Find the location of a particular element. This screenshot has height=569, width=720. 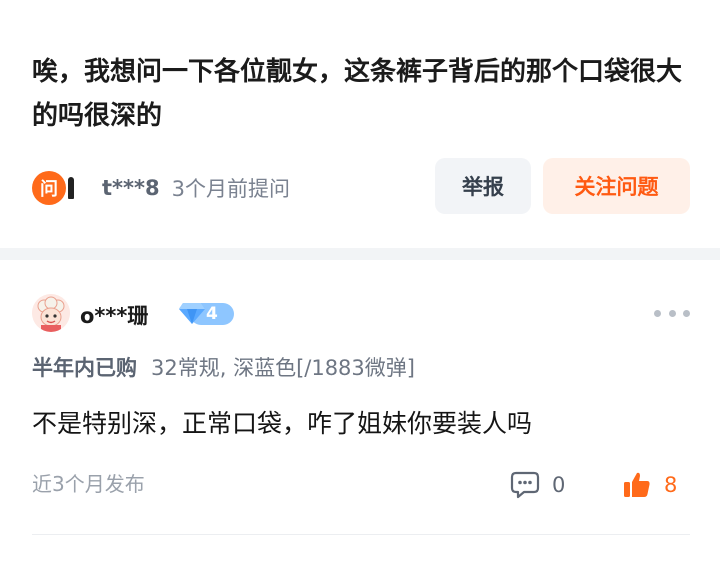

product-spec: 32常规, 深蓝色[/1883微弹] is located at coordinates (283, 368).